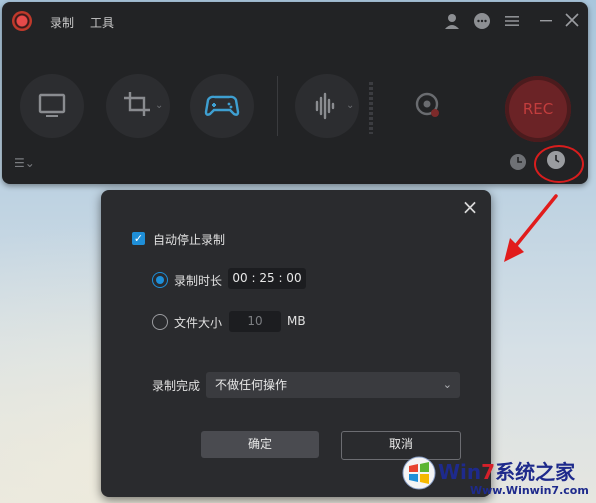  I want to click on gamepad-icon, so click(222, 105).